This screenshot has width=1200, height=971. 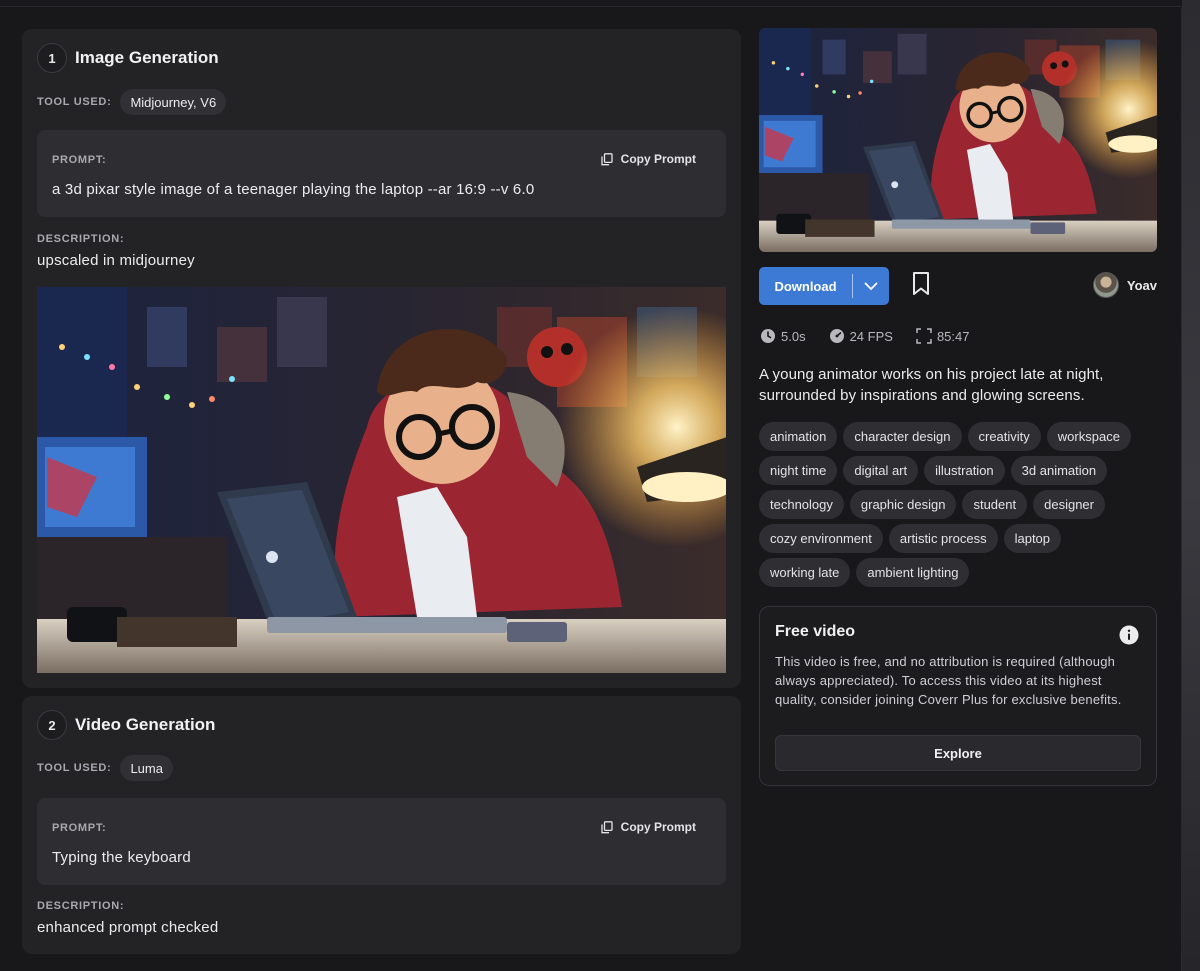 What do you see at coordinates (805, 286) in the screenshot?
I see `download-label: Download` at bounding box center [805, 286].